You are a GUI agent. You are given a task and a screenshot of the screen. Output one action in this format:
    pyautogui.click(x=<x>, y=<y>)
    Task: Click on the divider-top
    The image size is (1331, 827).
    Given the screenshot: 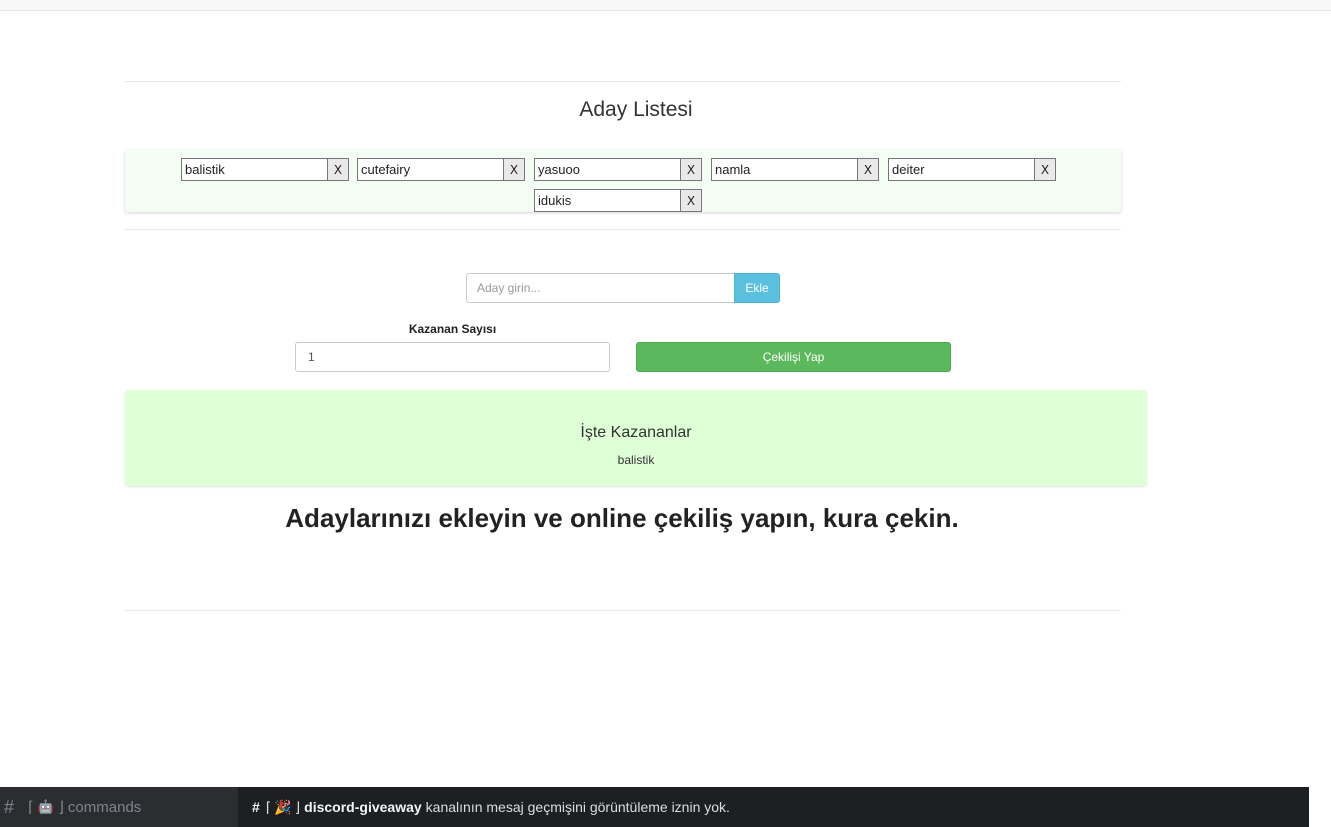 What is the action you would take?
    pyautogui.click(x=622, y=81)
    